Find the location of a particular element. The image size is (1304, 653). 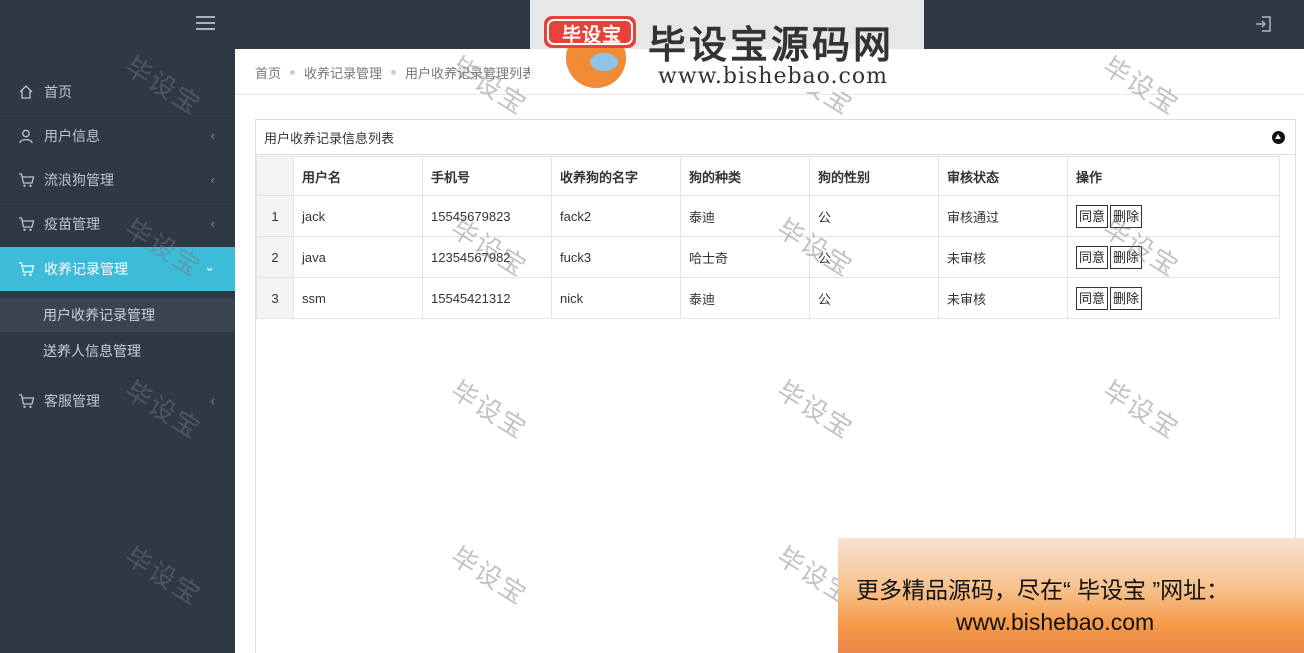

column-header: 狗的性别 is located at coordinates (874, 176).